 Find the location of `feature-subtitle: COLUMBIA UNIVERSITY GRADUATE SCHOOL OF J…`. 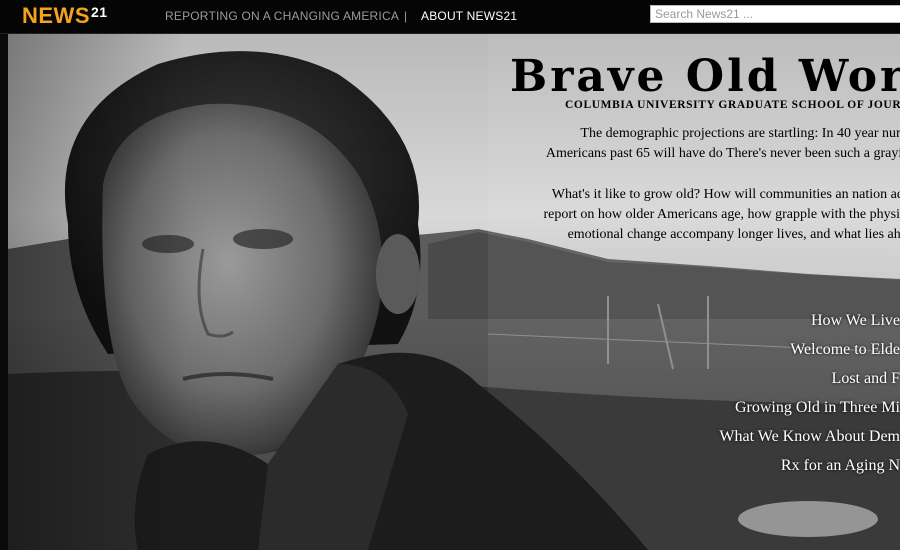

feature-subtitle: COLUMBIA UNIVERSITY GRADUATE SCHOOL OF J… is located at coordinates (732, 105).